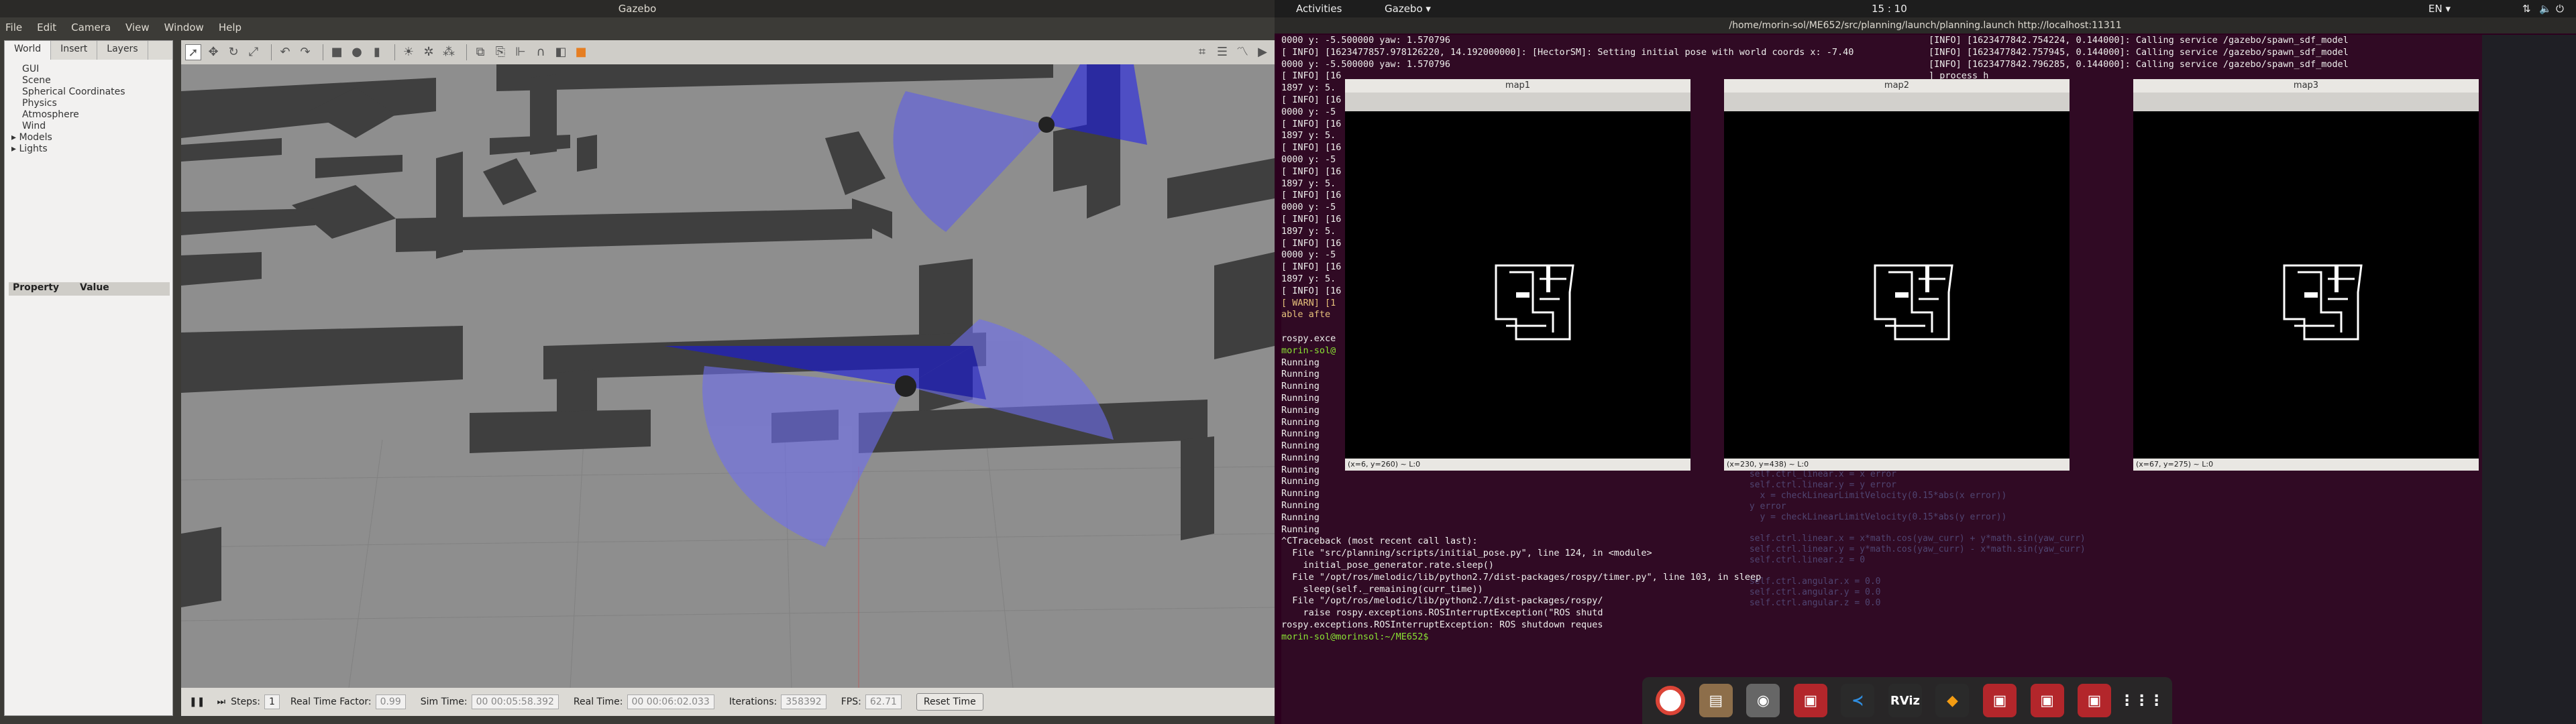 The width and height of the screenshot is (2576, 724). I want to click on pointlight-icon: ☀, so click(408, 52).